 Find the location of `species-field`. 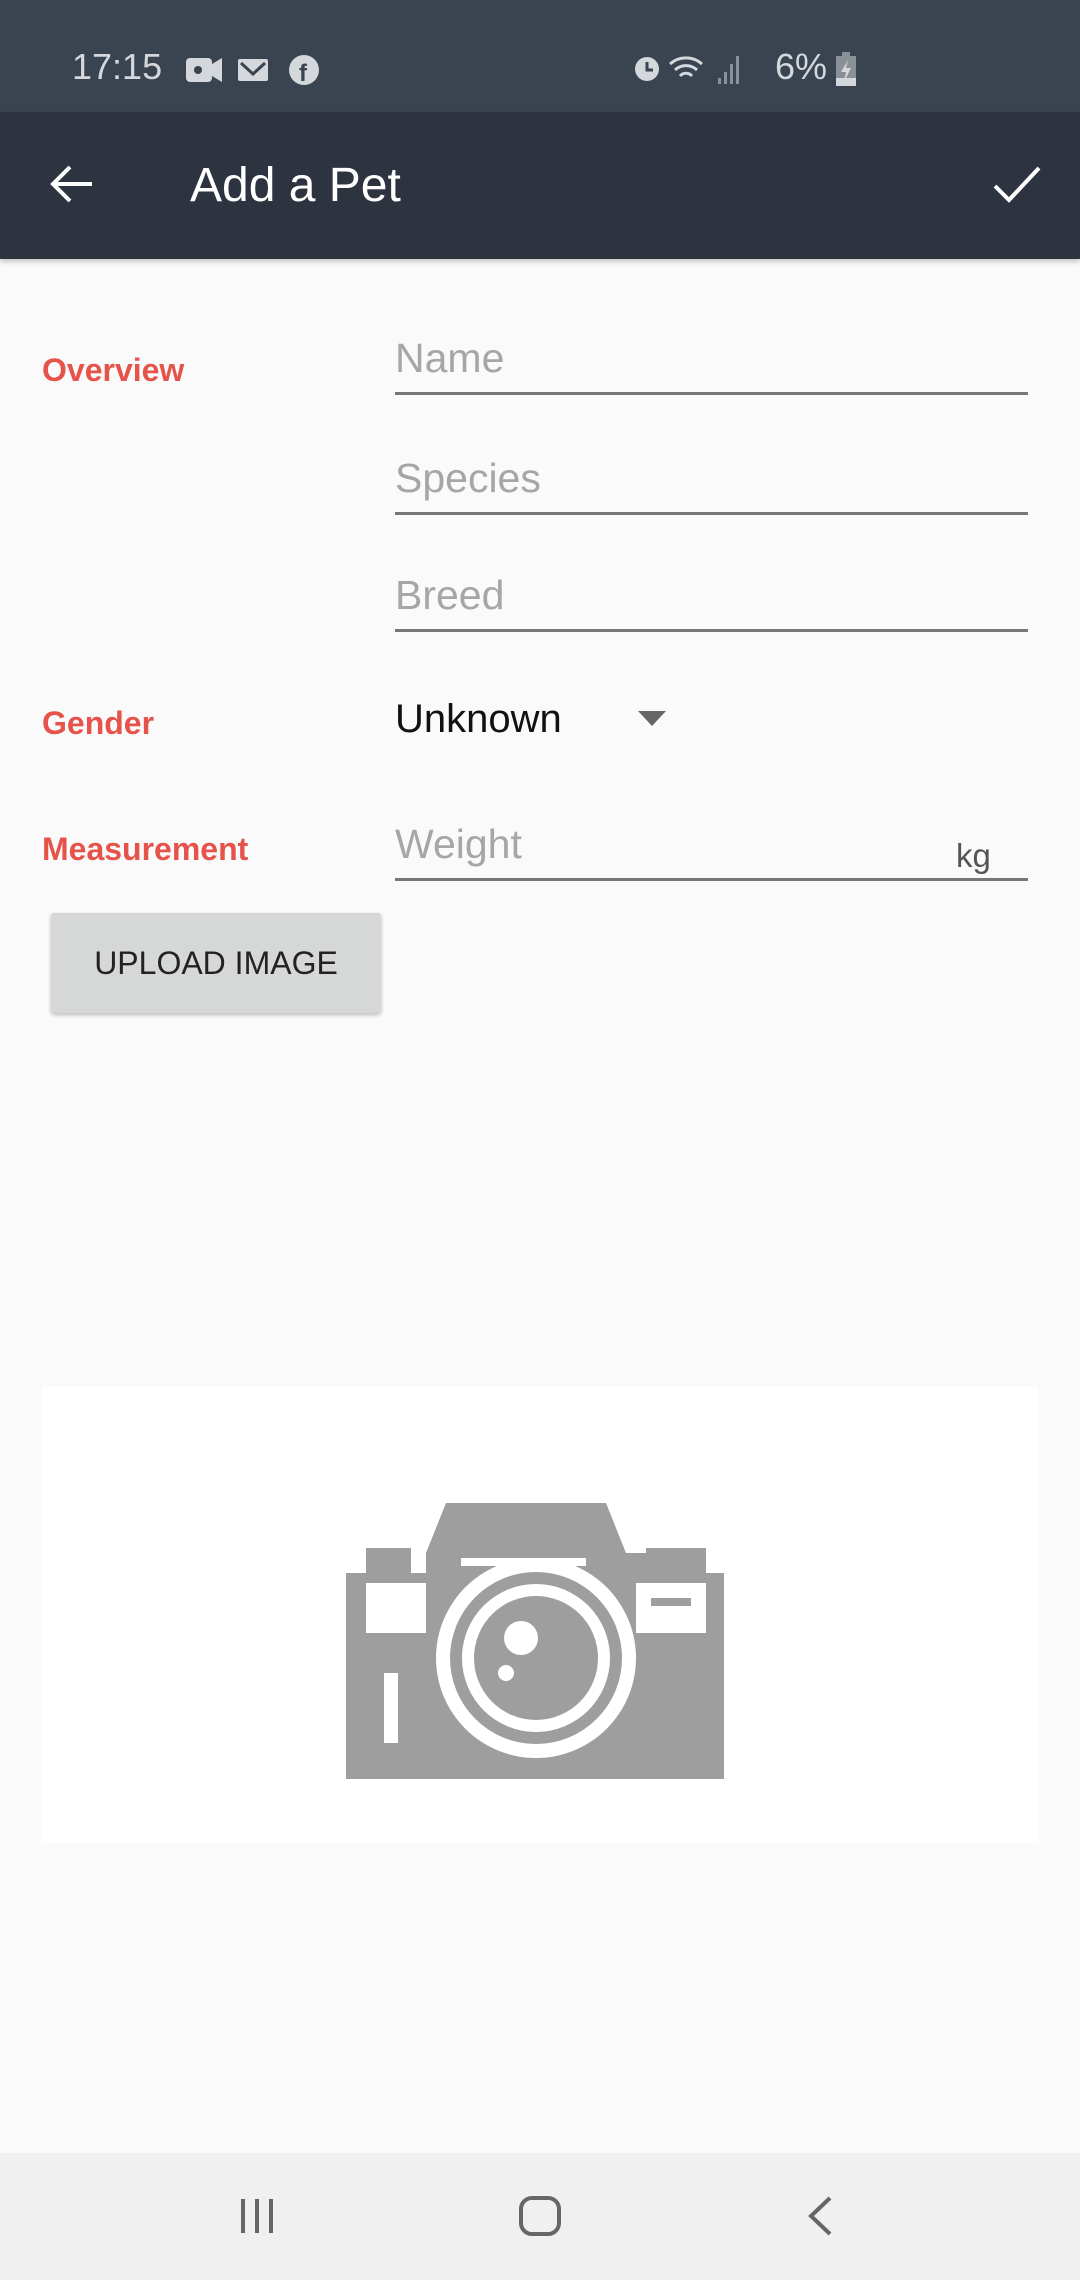

species-field is located at coordinates (711, 485).